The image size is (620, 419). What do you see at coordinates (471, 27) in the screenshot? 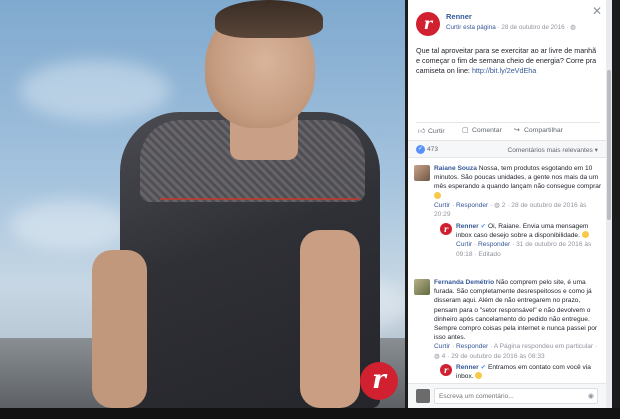
I see `follow-page-link: Curtir esta página` at bounding box center [471, 27].